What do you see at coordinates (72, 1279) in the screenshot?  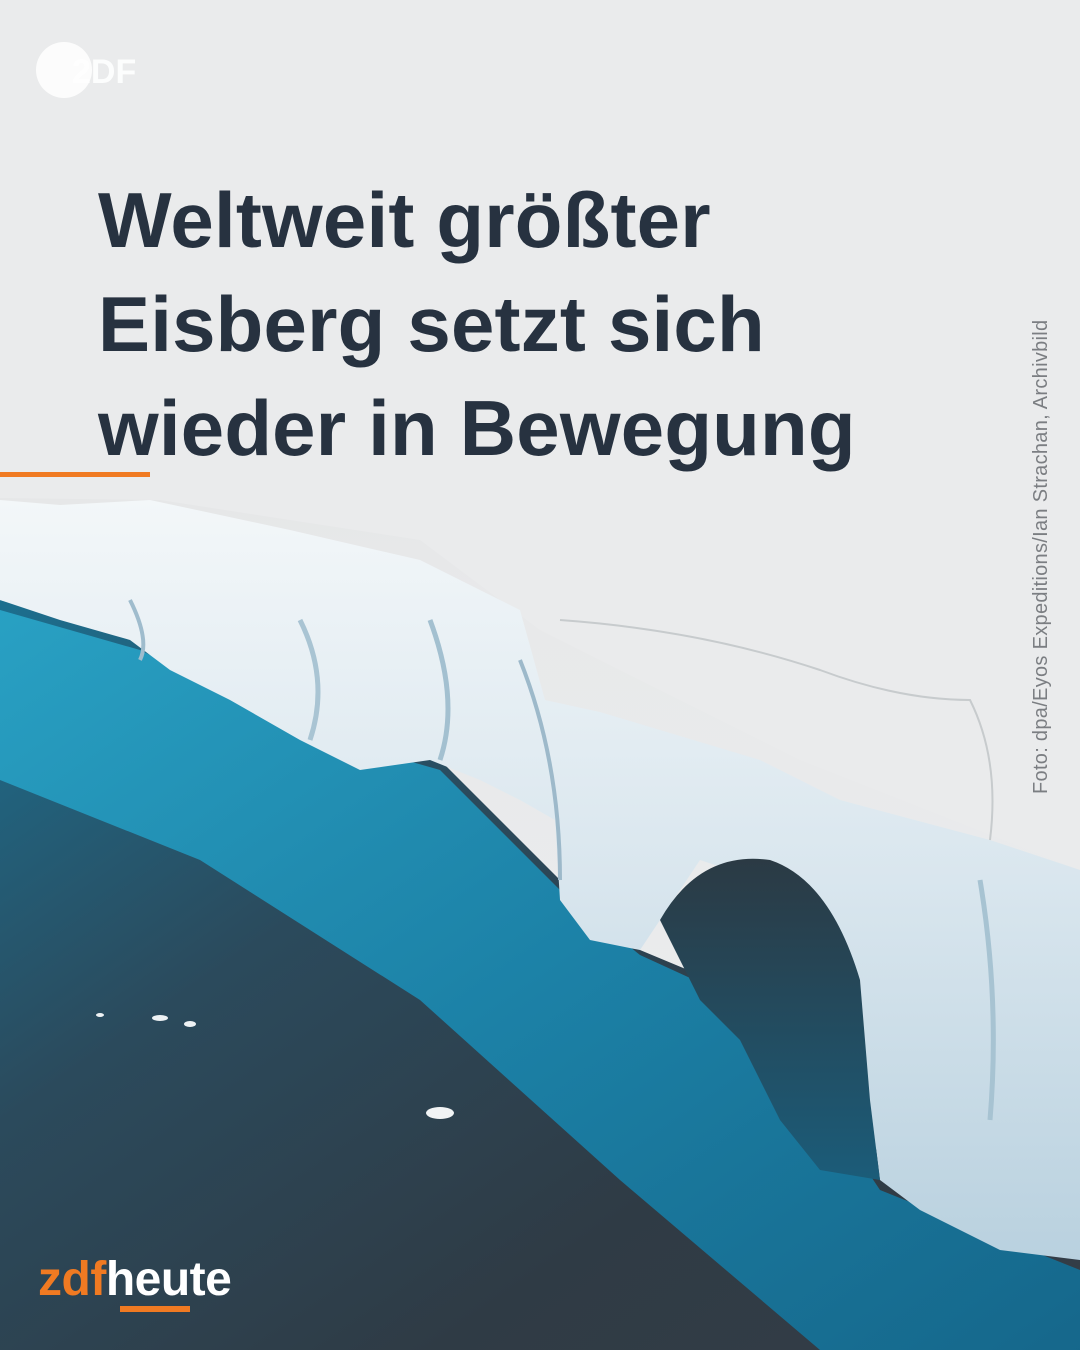 I see `brand-zdf: zdf` at bounding box center [72, 1279].